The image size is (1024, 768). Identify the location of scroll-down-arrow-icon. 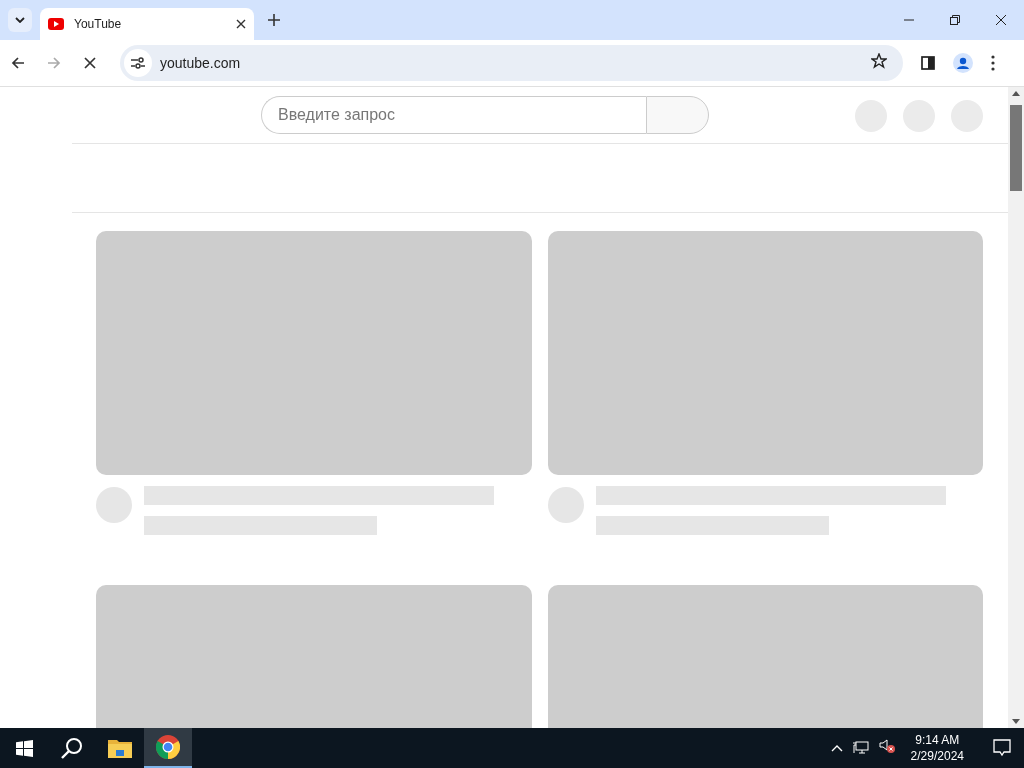
(1016, 722).